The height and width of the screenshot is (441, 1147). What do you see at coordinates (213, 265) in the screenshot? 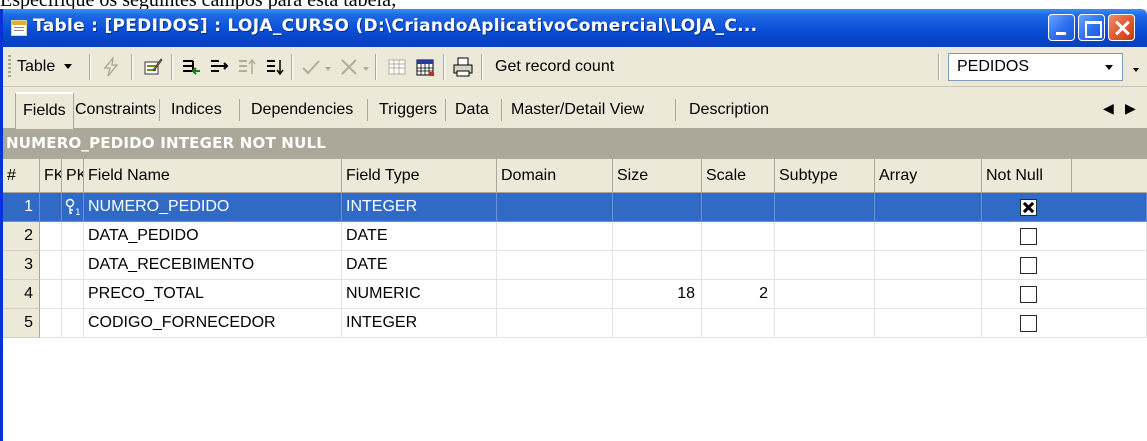
I see `field-name-cell: DATA_RECEBIMENTO` at bounding box center [213, 265].